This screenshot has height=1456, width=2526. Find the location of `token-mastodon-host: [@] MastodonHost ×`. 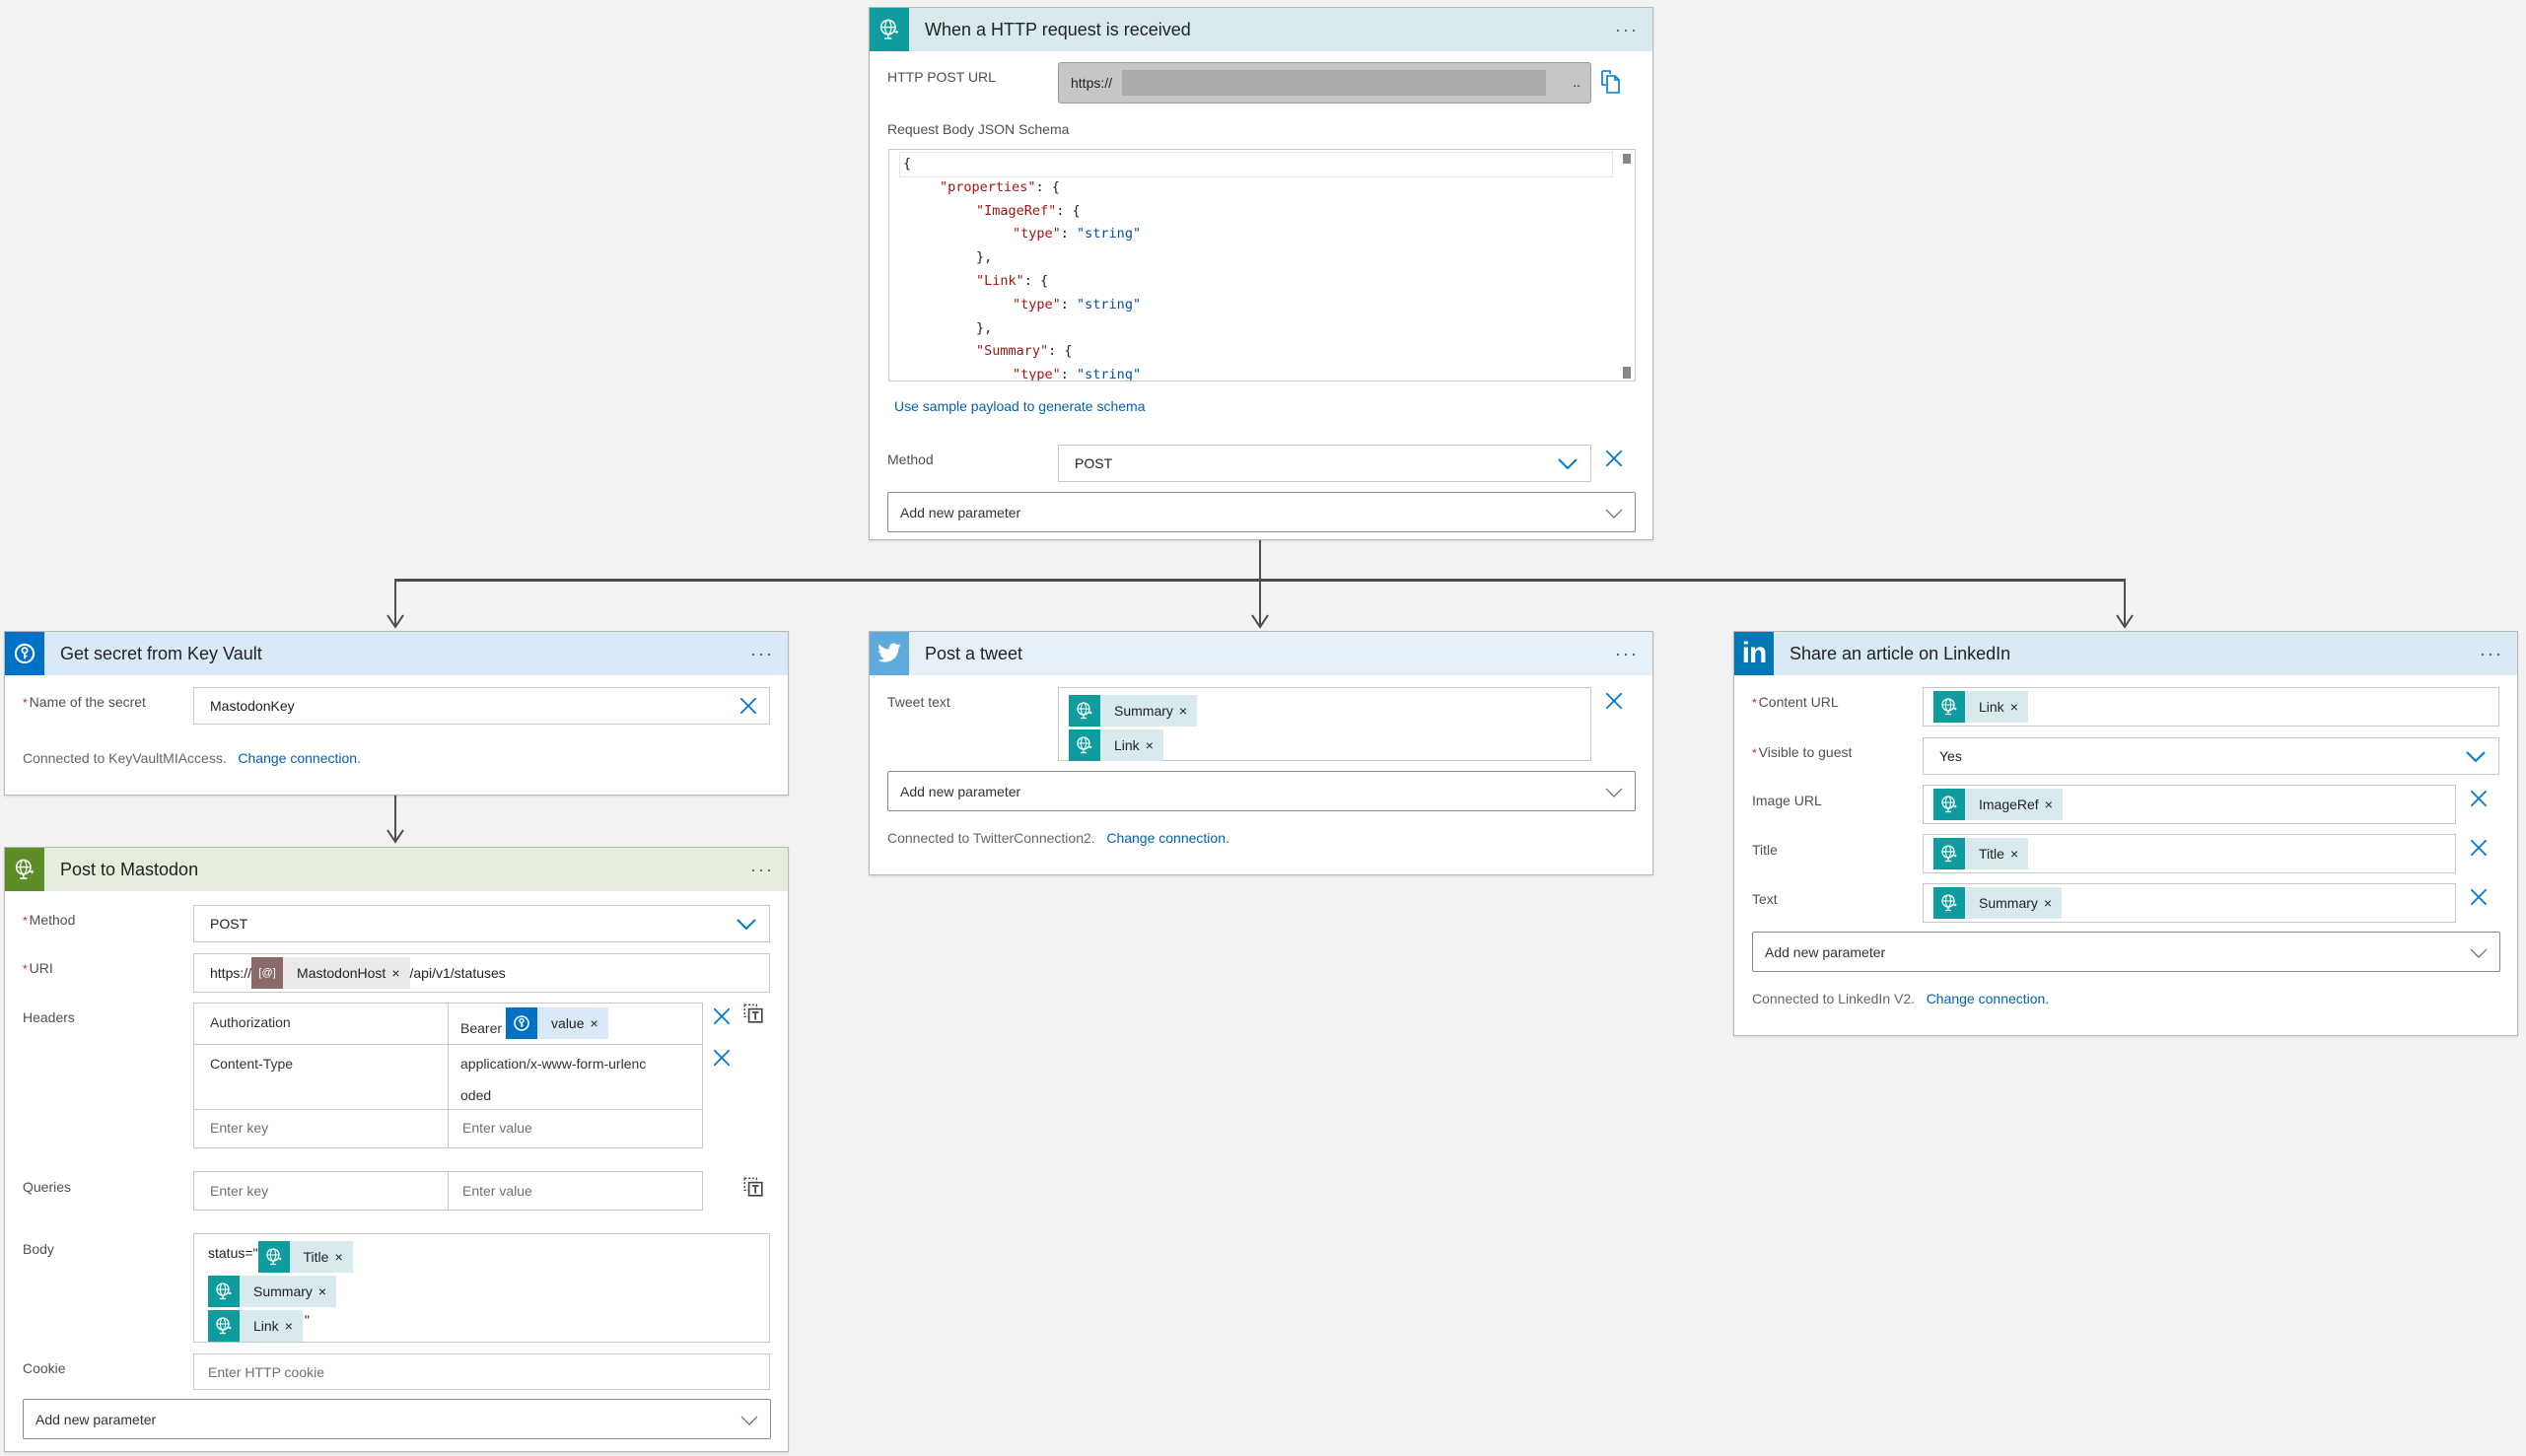

token-mastodon-host: [@] MastodonHost × is located at coordinates (331, 973).